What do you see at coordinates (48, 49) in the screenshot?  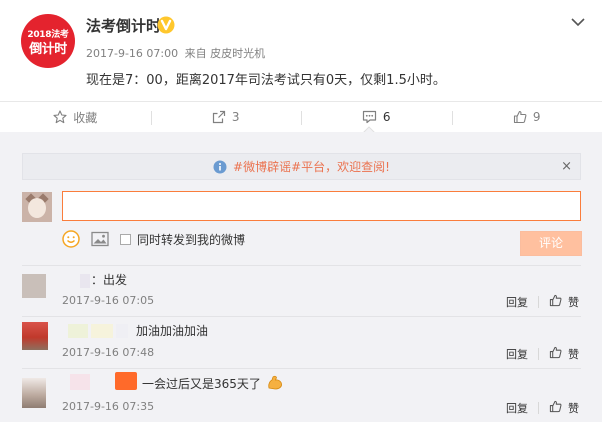 I see `avatar-brand-text: 倒计时` at bounding box center [48, 49].